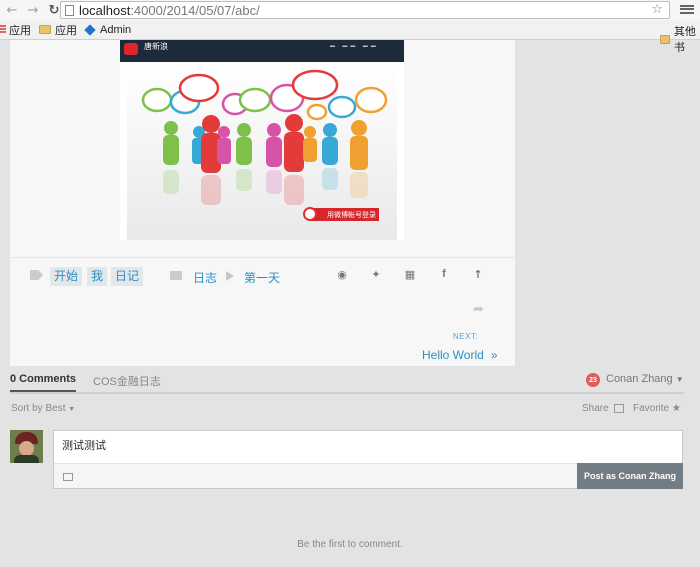 The height and width of the screenshot is (567, 700). What do you see at coordinates (43, 382) in the screenshot?
I see `tab-comments: 0 Comments` at bounding box center [43, 382].